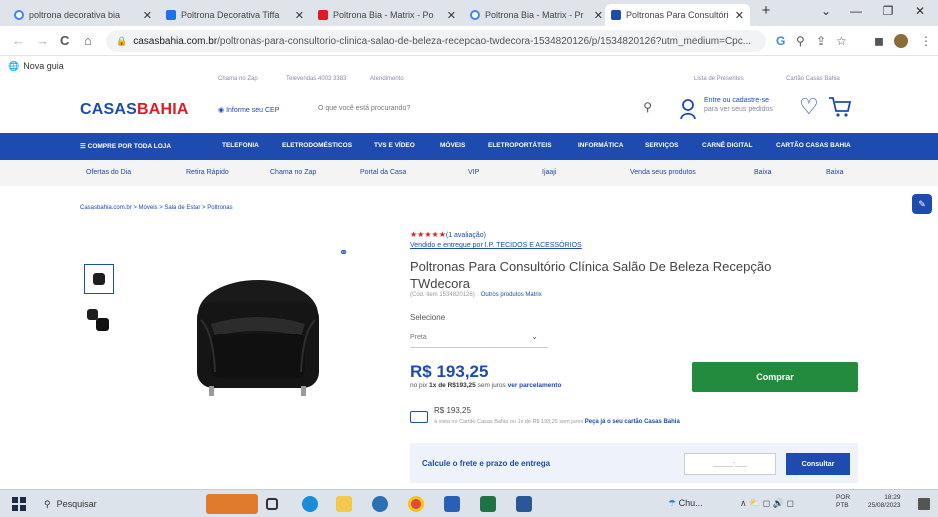  Describe the element at coordinates (258, 331) in the screenshot. I see `product-main-image` at that location.